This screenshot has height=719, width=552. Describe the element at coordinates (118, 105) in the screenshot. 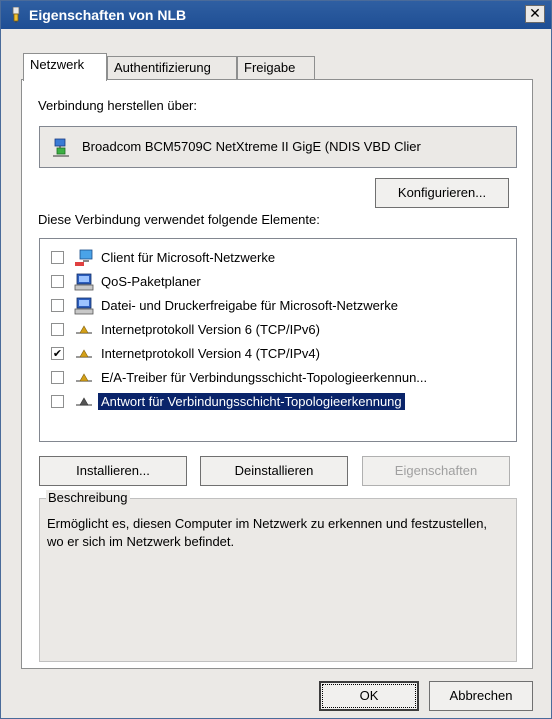

I see `connect-via-label: Verbindung herstellen über:` at that location.